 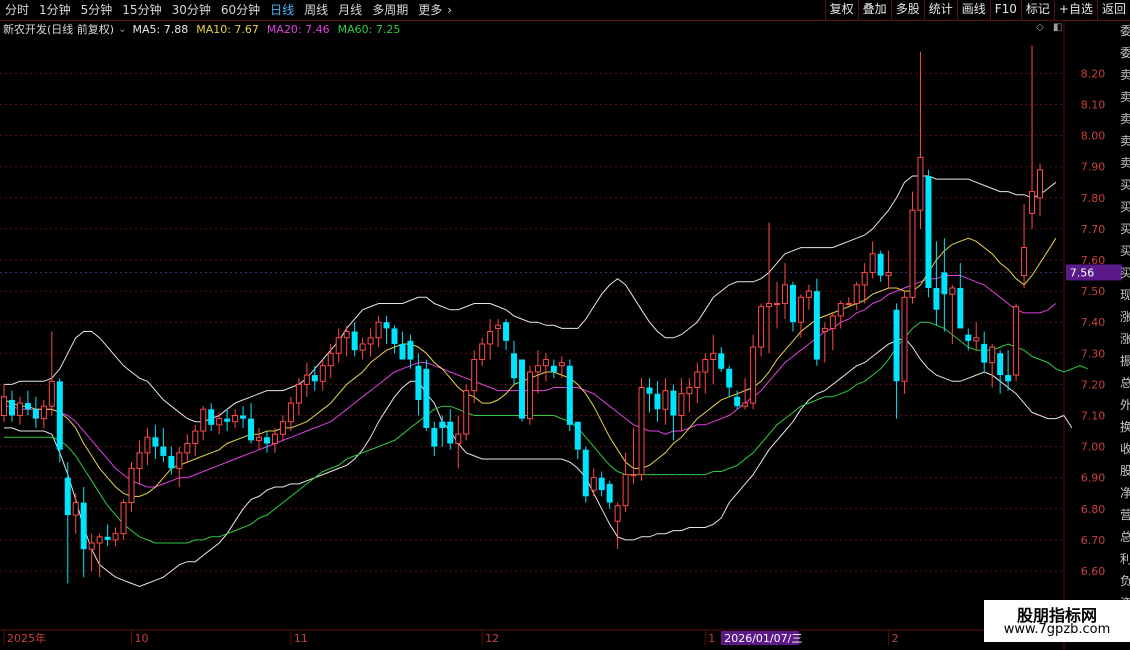 I want to click on side-panel-label: 净, so click(x=1125, y=493).